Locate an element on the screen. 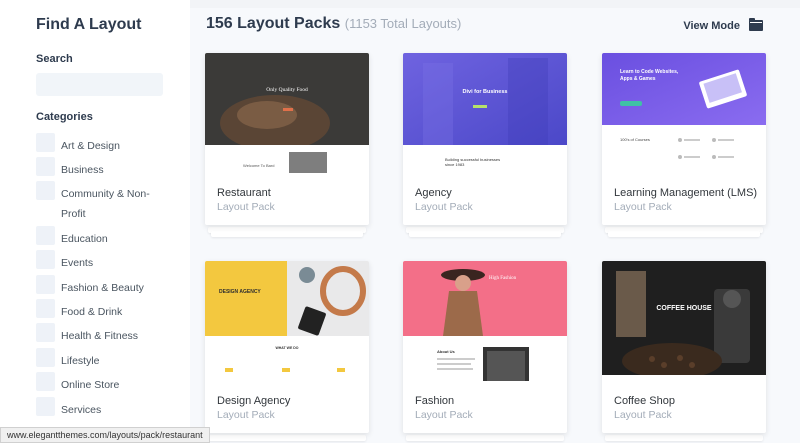 The height and width of the screenshot is (443, 800). category-label: Services is located at coordinates (81, 410).